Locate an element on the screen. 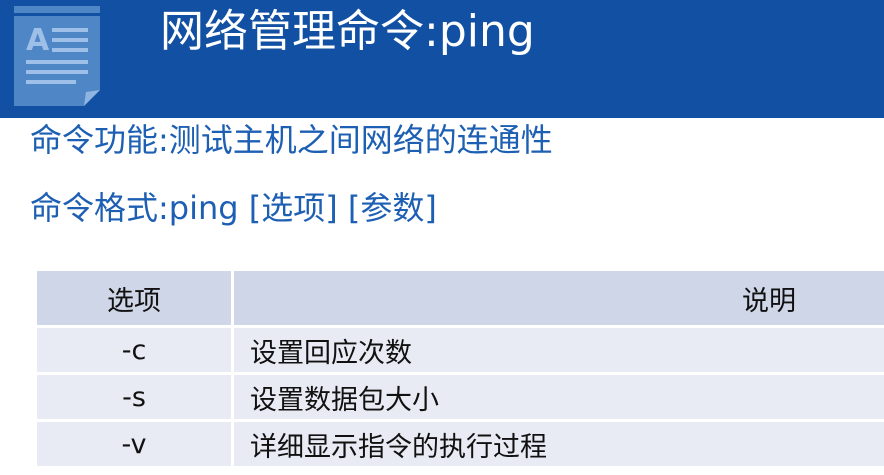  description-cell: 设置回应次数 is located at coordinates (557, 350).